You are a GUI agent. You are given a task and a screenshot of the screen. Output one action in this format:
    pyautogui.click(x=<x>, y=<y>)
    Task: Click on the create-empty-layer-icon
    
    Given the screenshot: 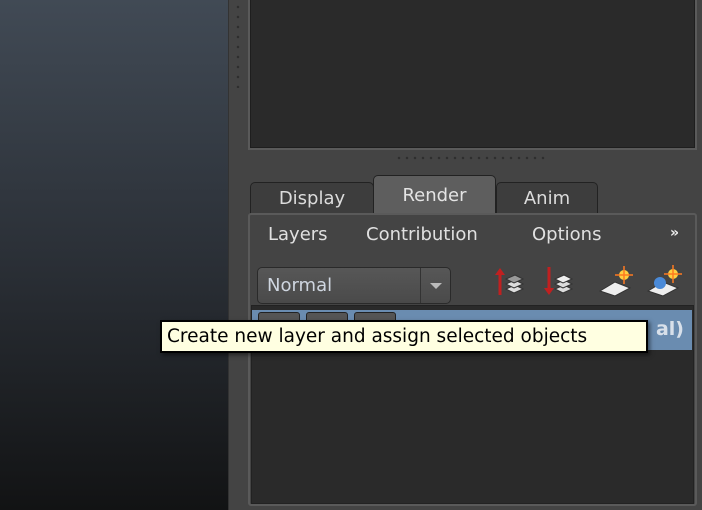 What is the action you would take?
    pyautogui.click(x=616, y=282)
    